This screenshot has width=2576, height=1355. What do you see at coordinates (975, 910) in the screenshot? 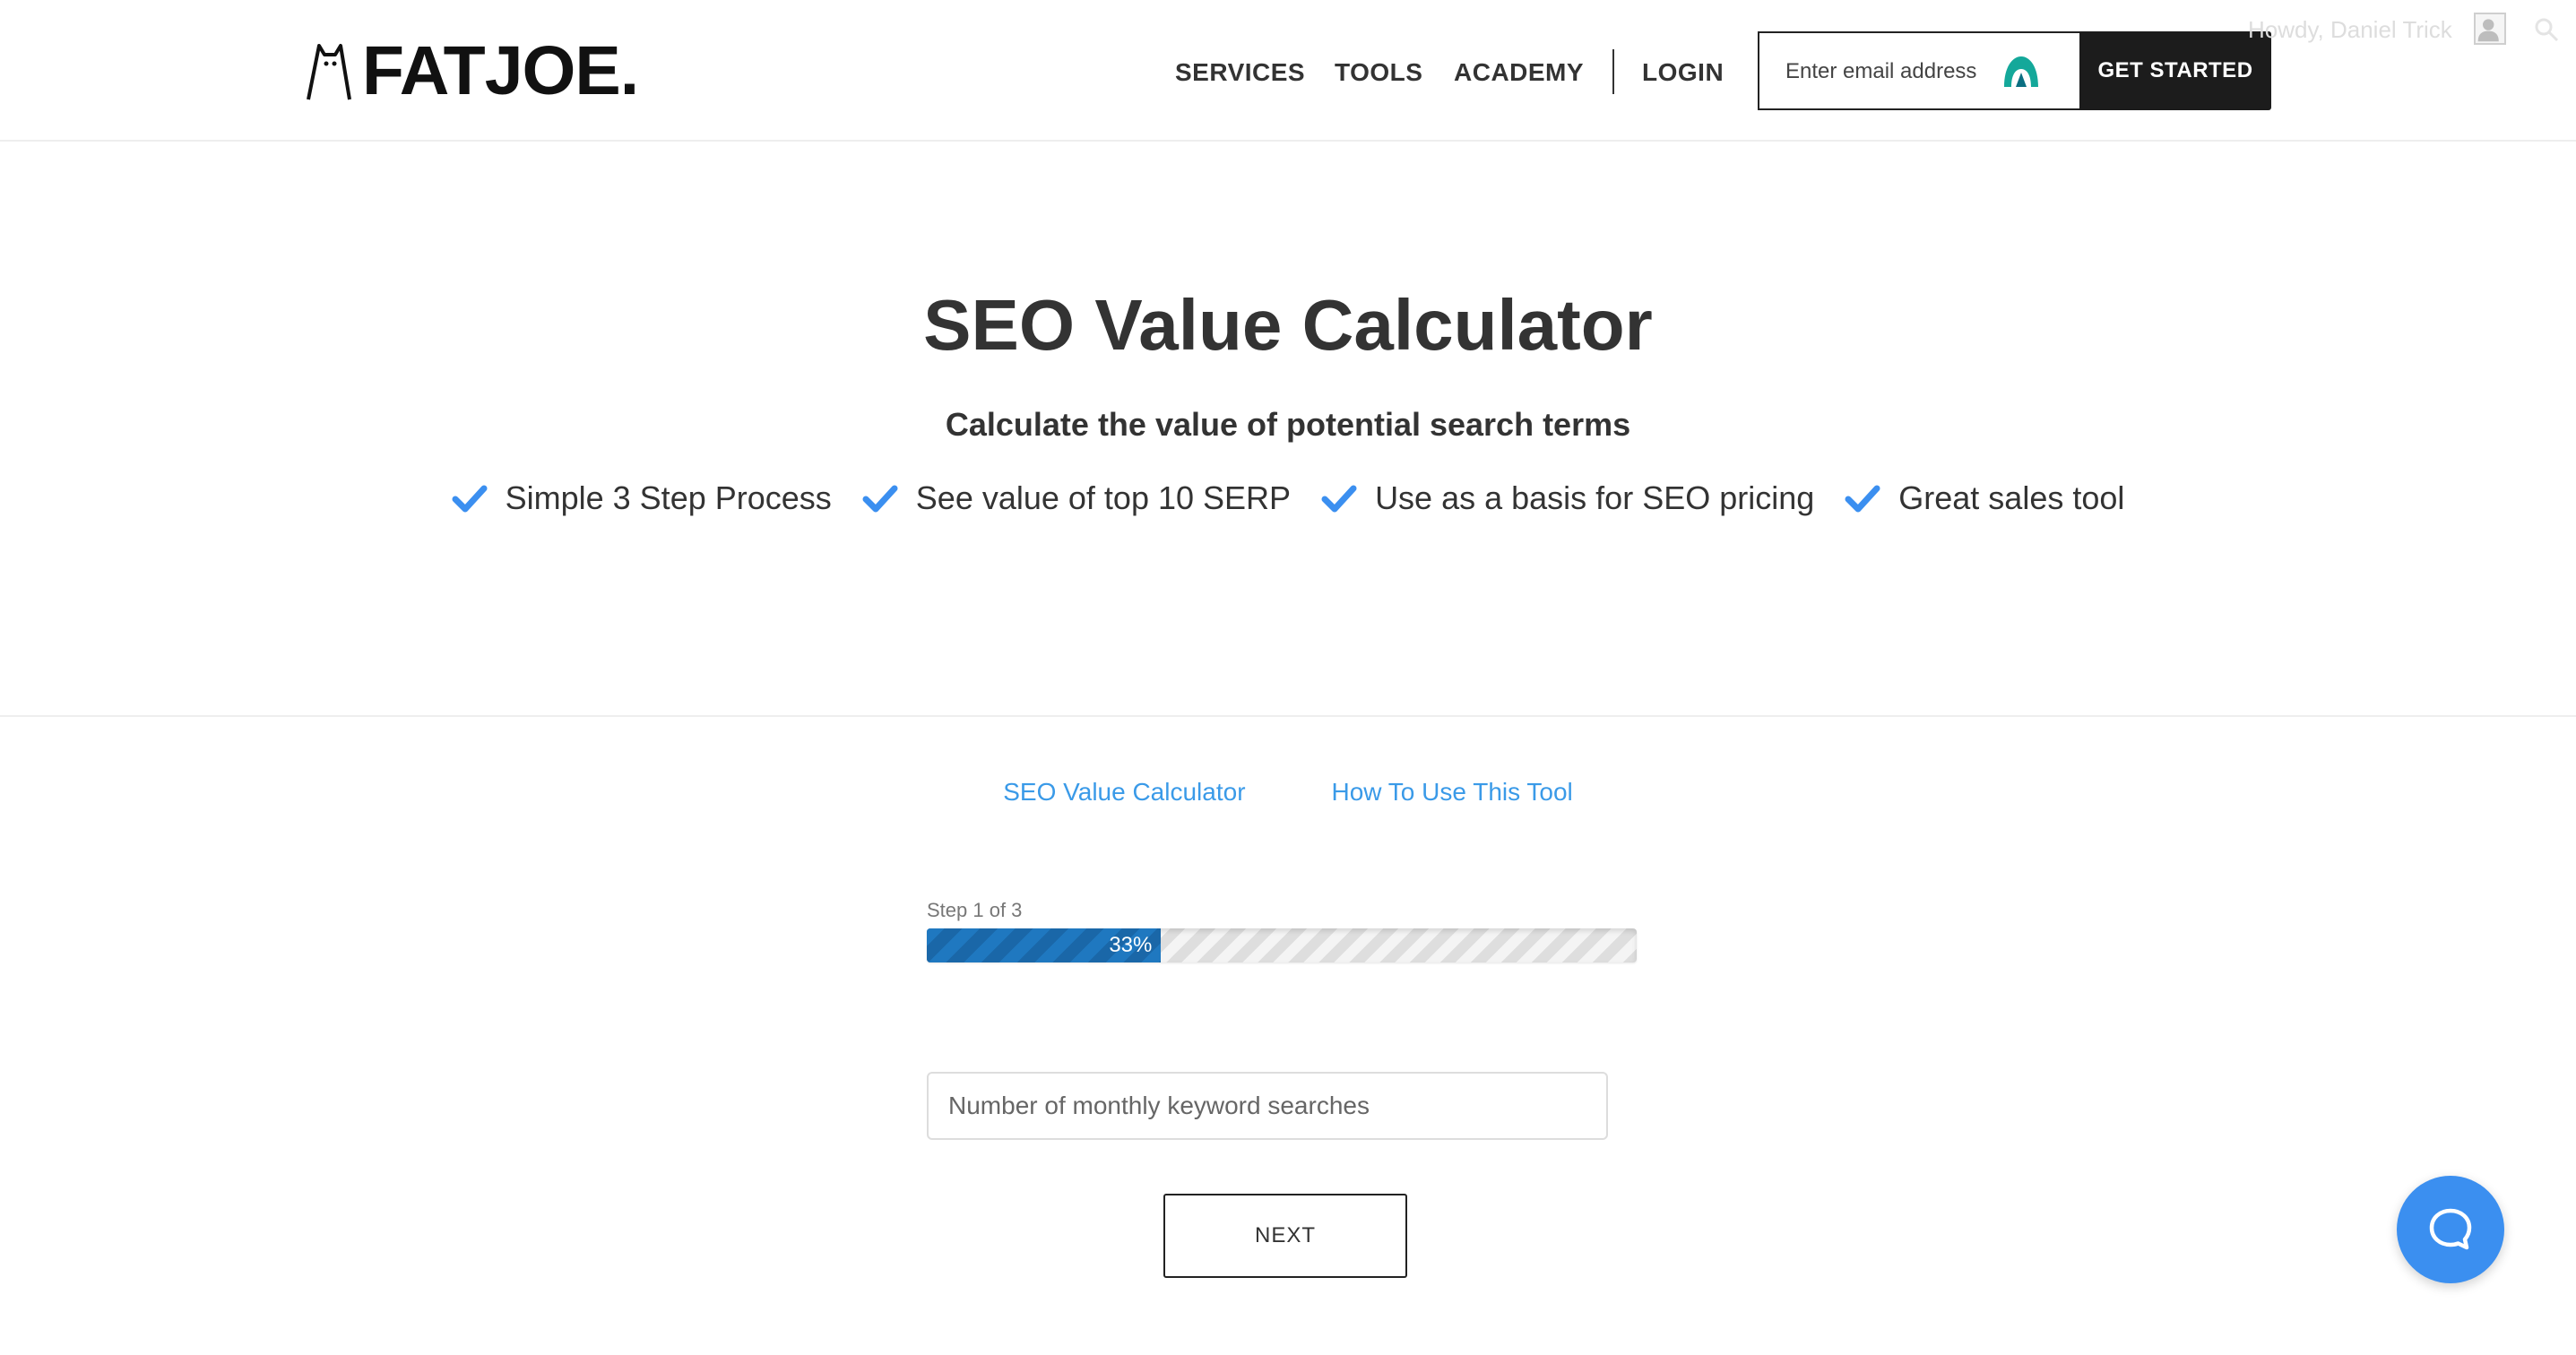
I see `step-label: Step 1 of 3` at bounding box center [975, 910].